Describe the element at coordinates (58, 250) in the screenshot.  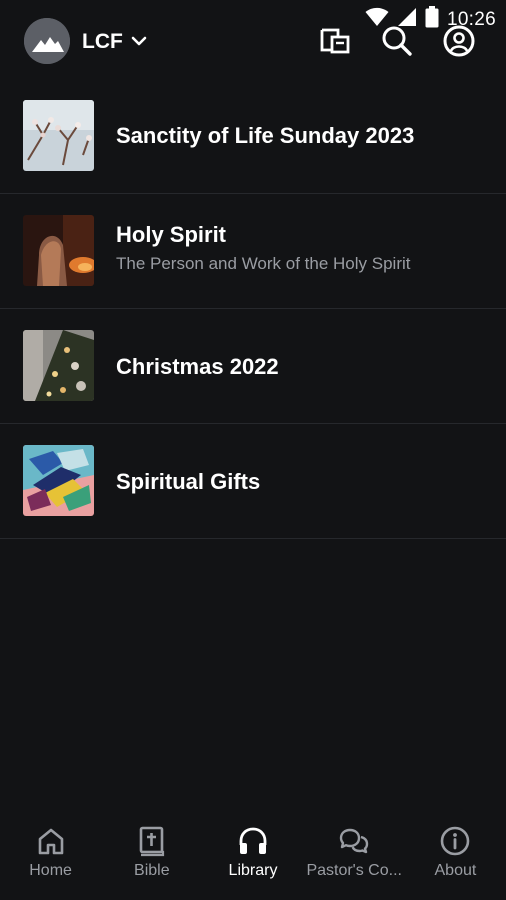
I see `series-thumbnail-holy-spirit` at that location.